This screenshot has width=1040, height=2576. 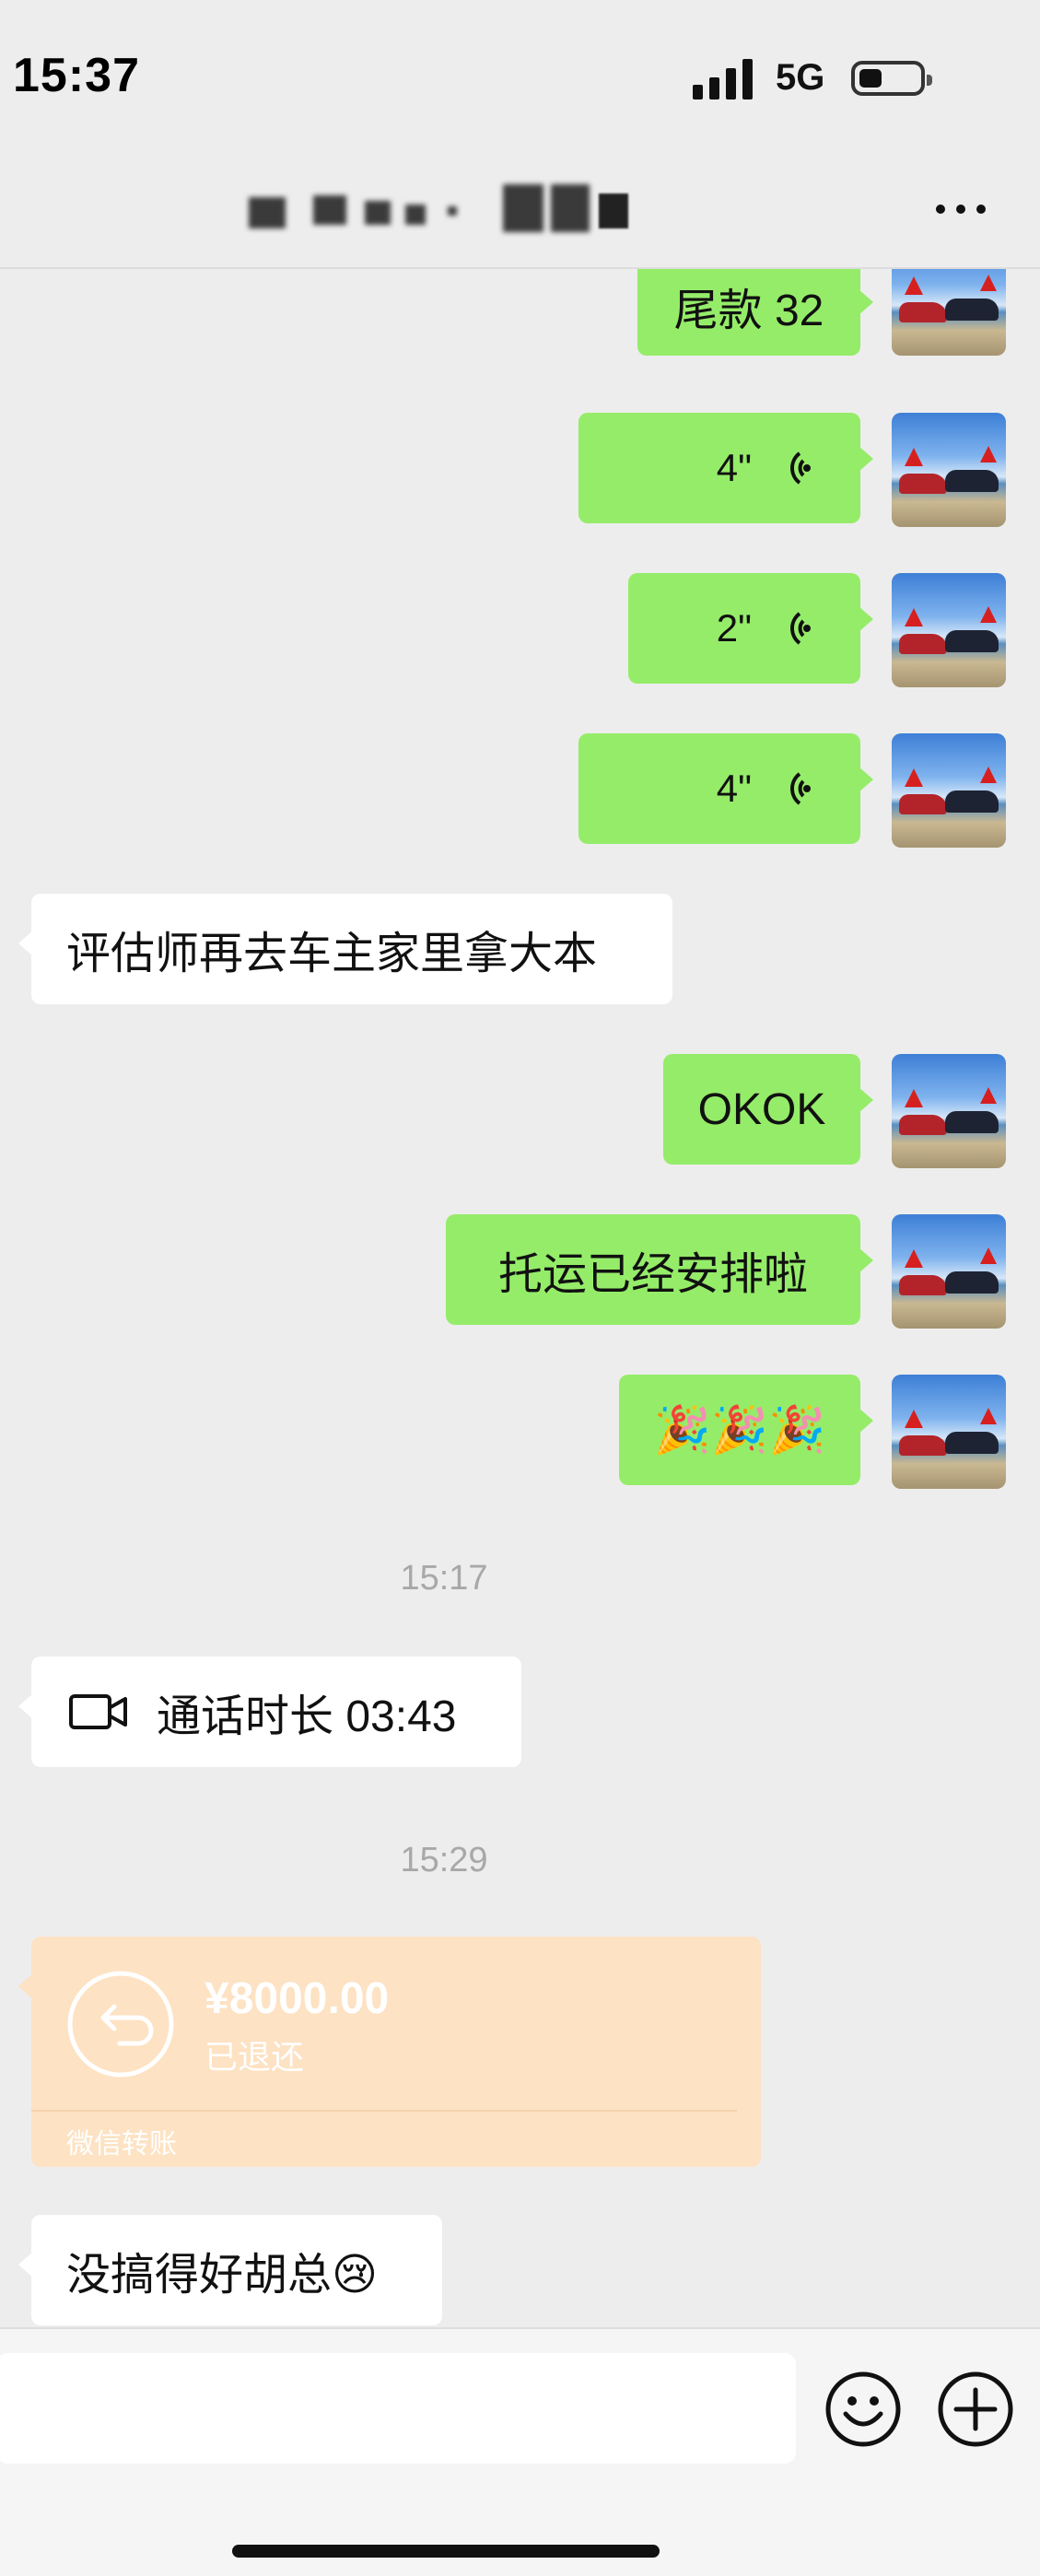 What do you see at coordinates (98, 1711) in the screenshot?
I see `video-call-icon` at bounding box center [98, 1711].